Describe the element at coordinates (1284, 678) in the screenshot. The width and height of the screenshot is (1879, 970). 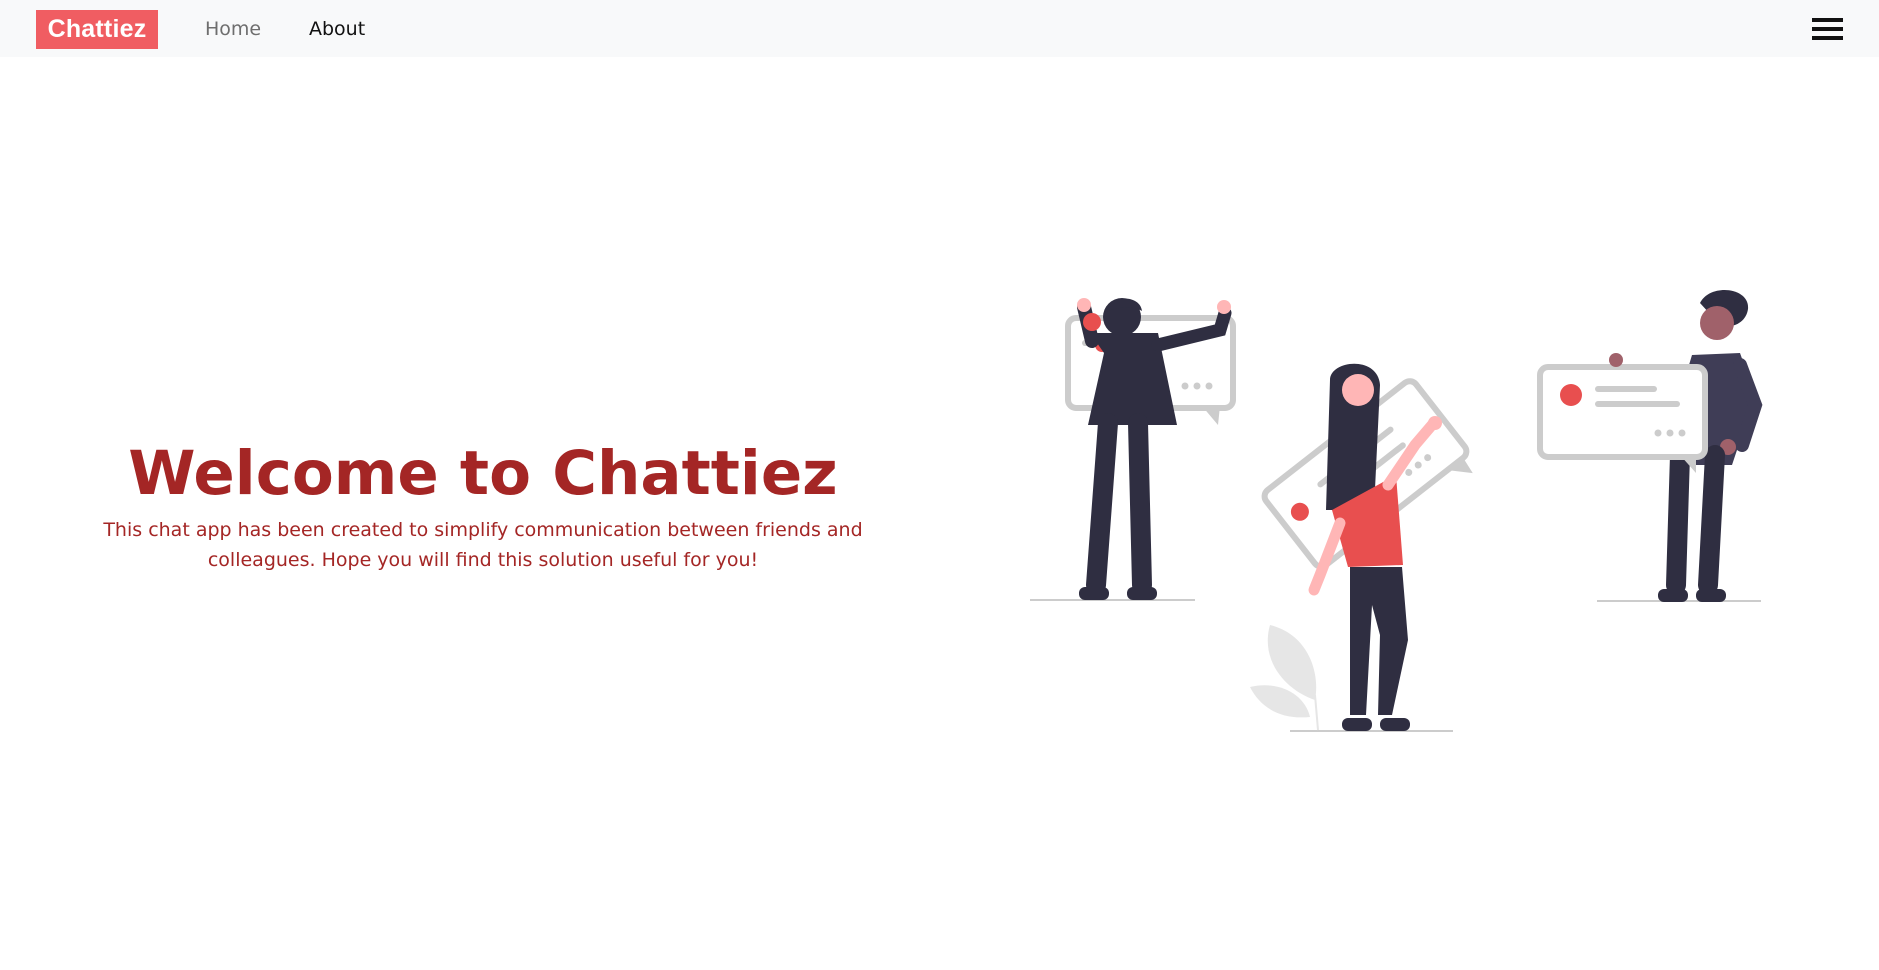
I see `plant-decoration` at that location.